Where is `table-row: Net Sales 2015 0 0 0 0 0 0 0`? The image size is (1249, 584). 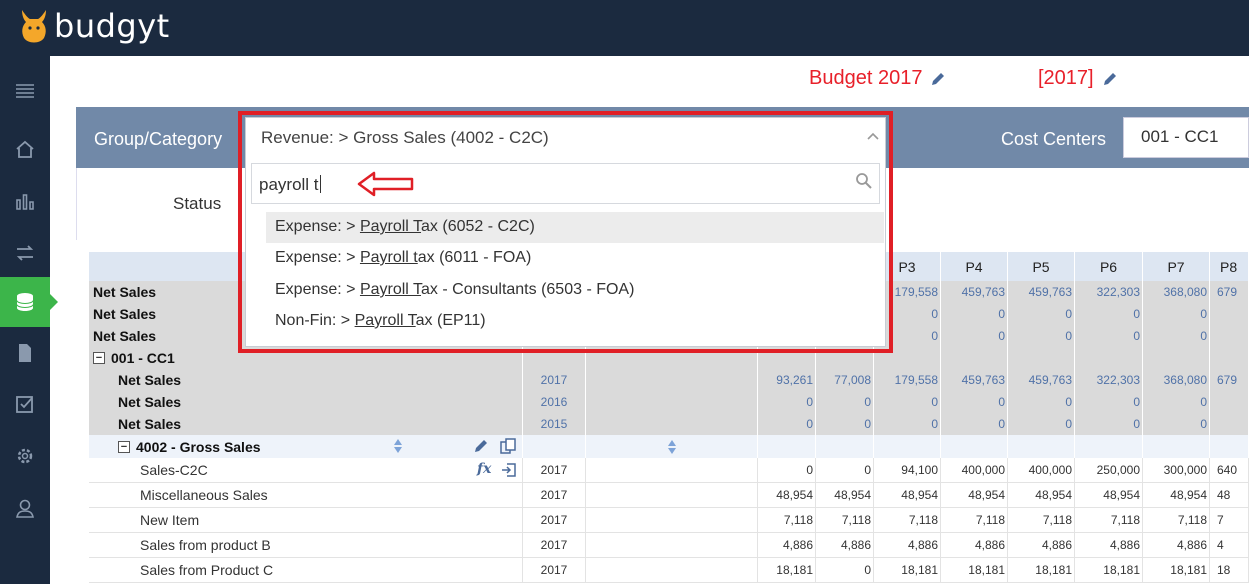
table-row: Net Sales 2015 0 0 0 0 0 0 0 is located at coordinates (669, 424).